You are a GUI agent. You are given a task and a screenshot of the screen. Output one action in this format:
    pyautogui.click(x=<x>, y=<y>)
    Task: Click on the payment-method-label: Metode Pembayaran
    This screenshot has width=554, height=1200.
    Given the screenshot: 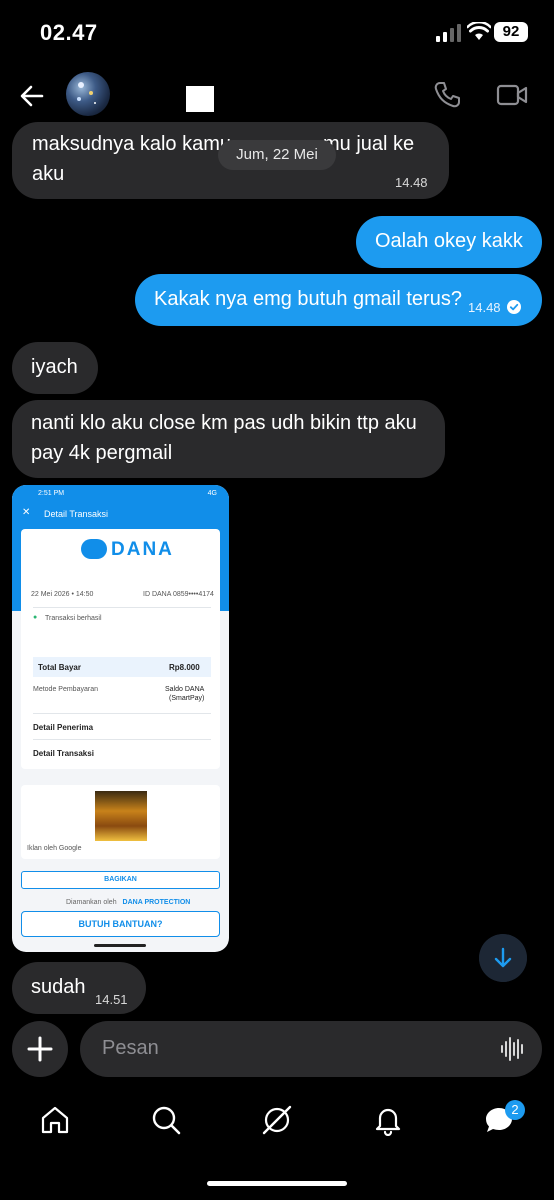 What is the action you would take?
    pyautogui.click(x=65, y=689)
    